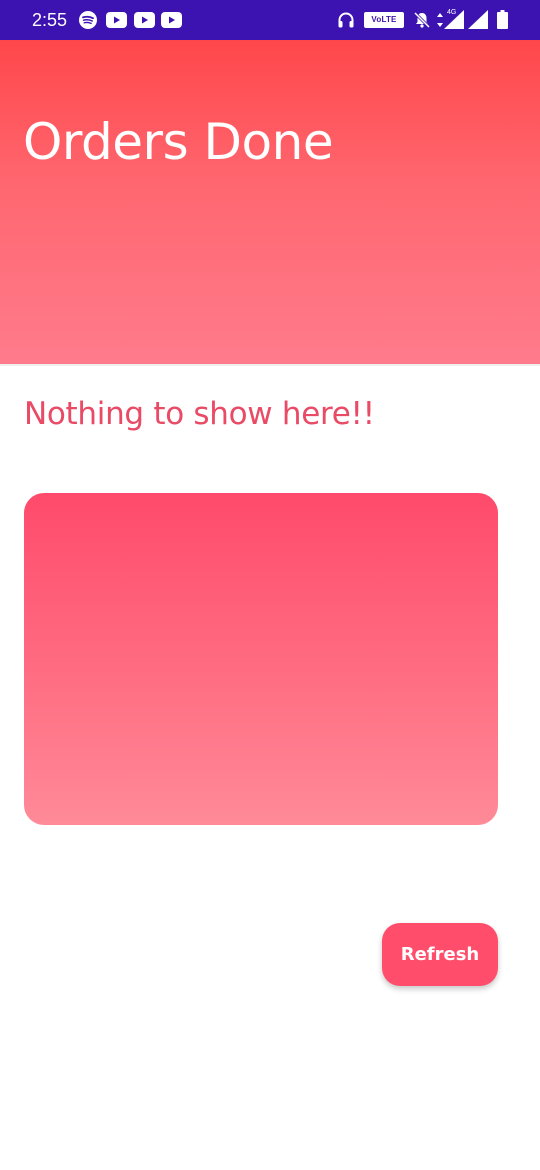  I want to click on battery-icon, so click(502, 19).